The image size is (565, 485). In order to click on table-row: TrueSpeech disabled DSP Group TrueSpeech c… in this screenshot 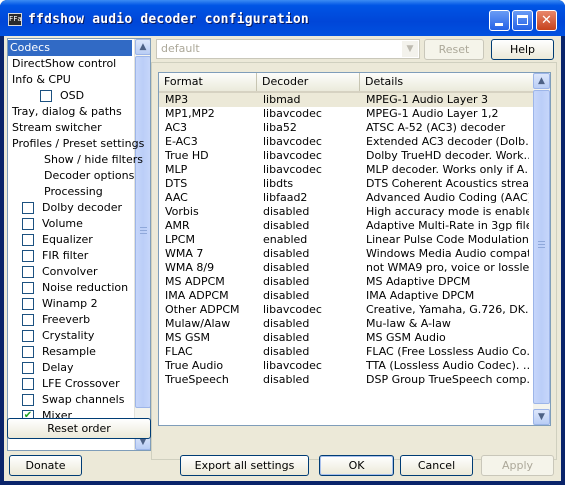, I will do `click(346, 380)`.